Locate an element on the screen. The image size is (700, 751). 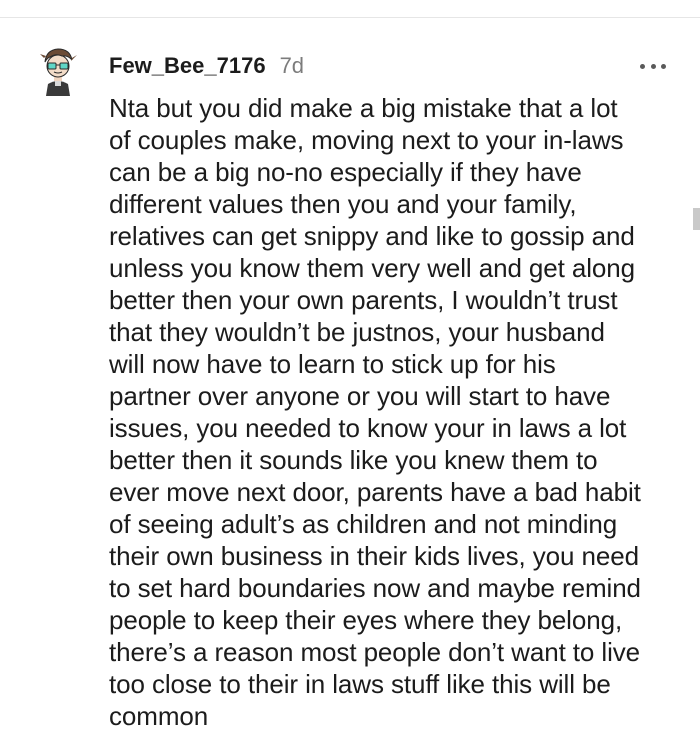
scrollbar-thumb is located at coordinates (696, 219).